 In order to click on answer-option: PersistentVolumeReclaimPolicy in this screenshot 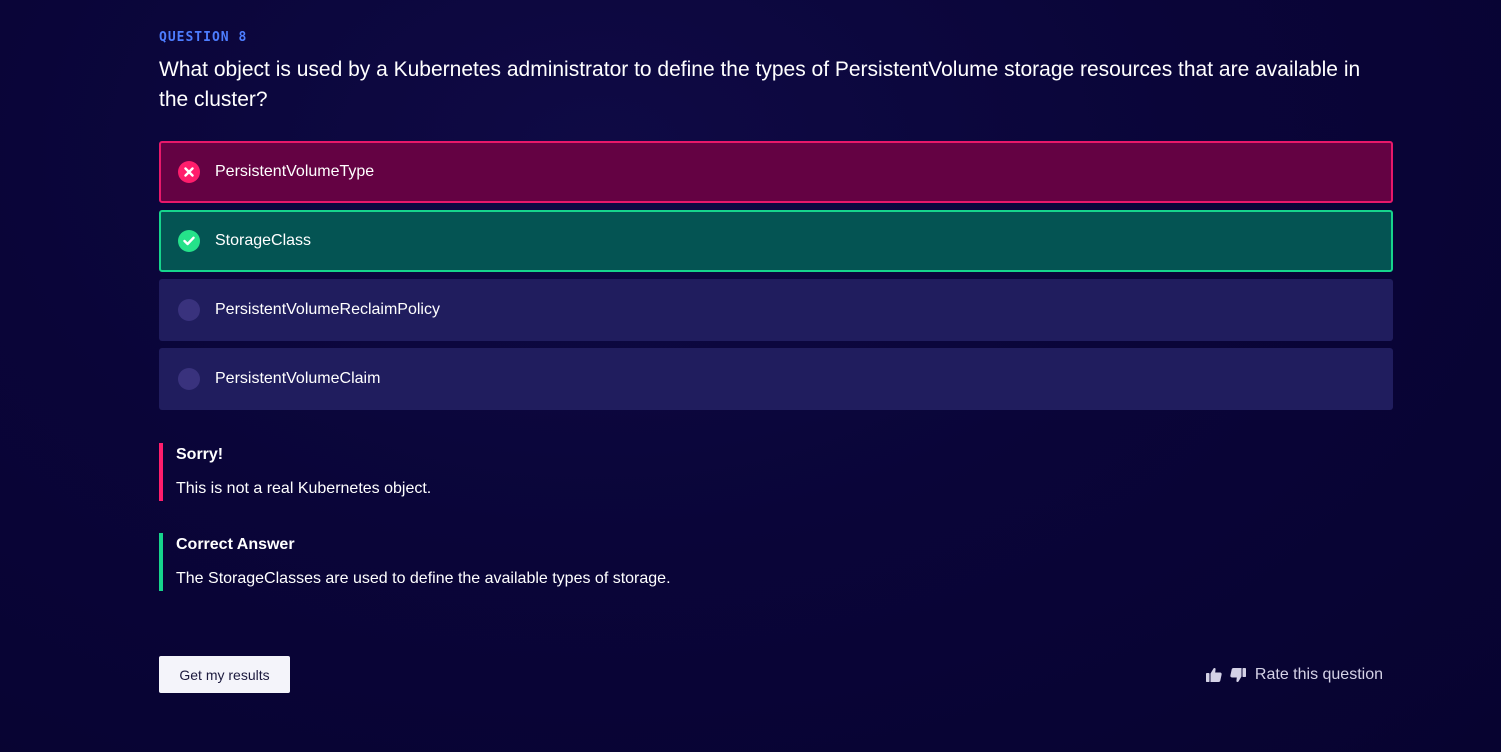, I will do `click(776, 310)`.